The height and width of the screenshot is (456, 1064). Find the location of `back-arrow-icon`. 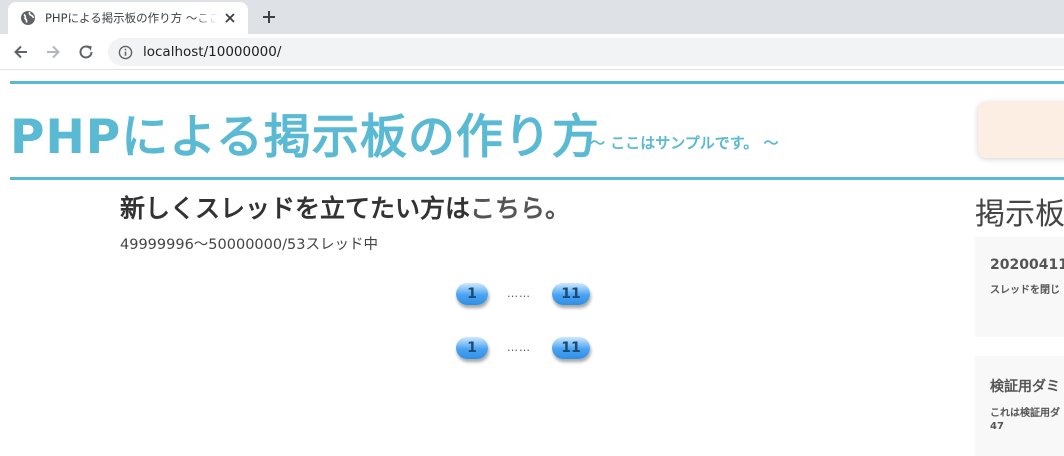

back-arrow-icon is located at coordinates (21, 52).